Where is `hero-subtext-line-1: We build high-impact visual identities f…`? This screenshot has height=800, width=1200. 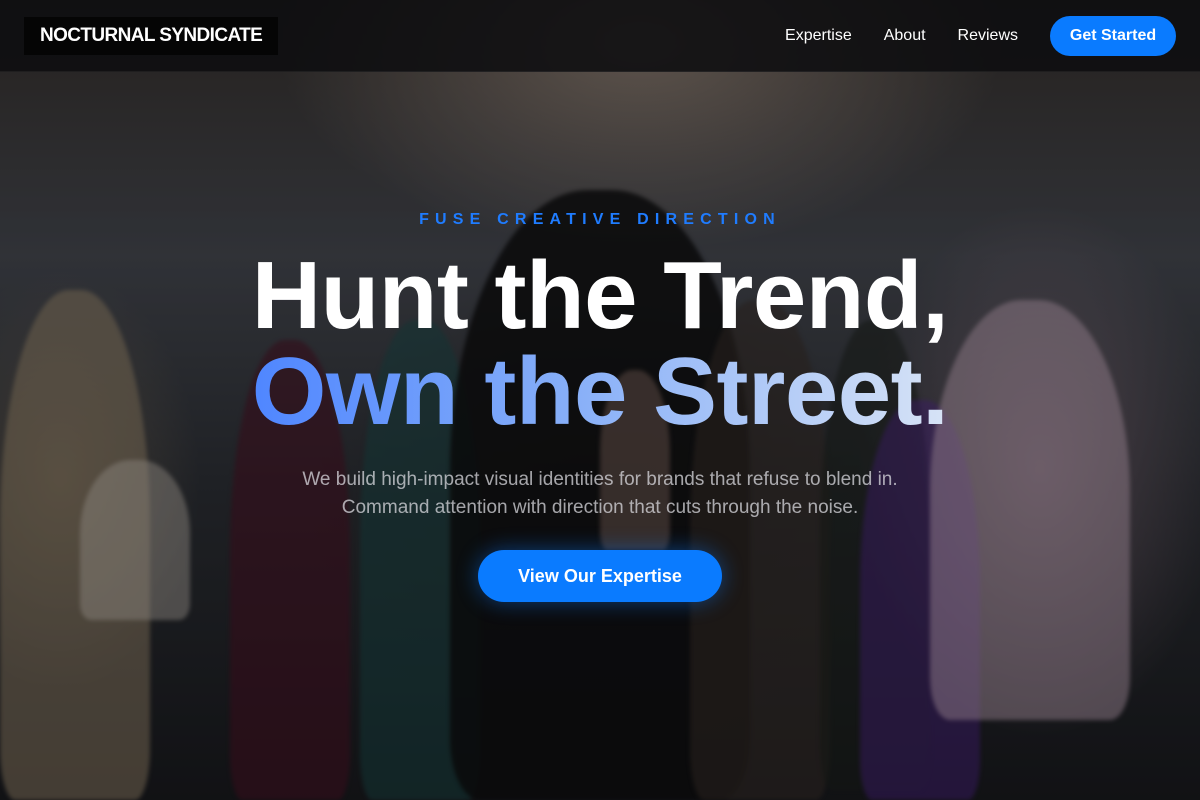
hero-subtext-line-1: We build high-impact visual identities f… is located at coordinates (600, 479).